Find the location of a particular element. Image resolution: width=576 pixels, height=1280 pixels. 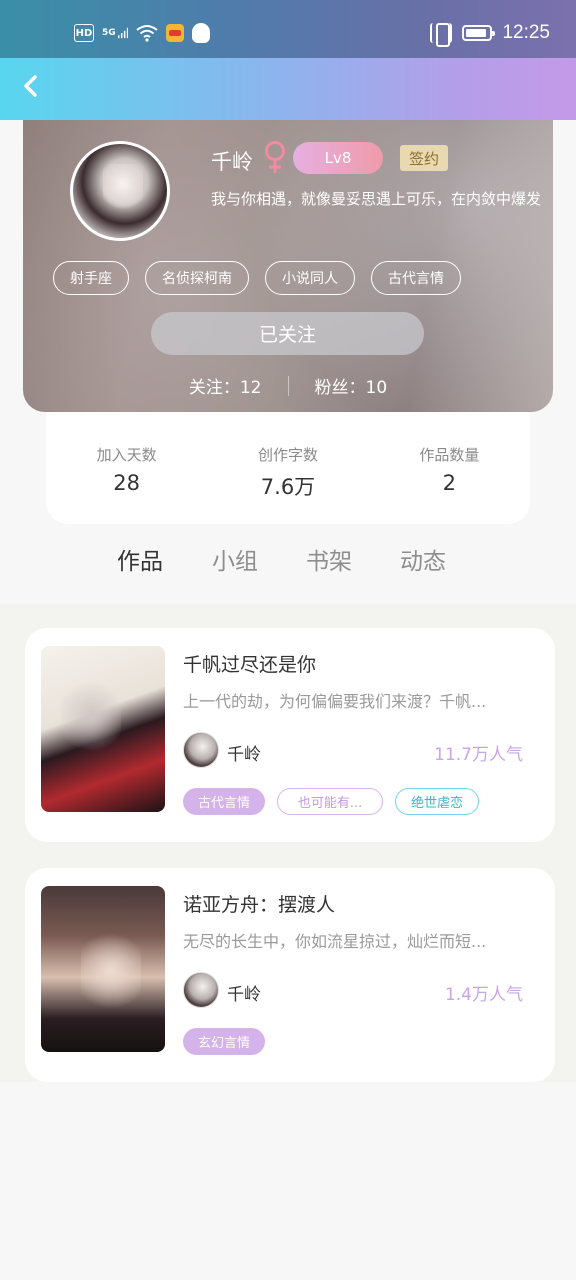

chevron-left-icon is located at coordinates (30, 86).